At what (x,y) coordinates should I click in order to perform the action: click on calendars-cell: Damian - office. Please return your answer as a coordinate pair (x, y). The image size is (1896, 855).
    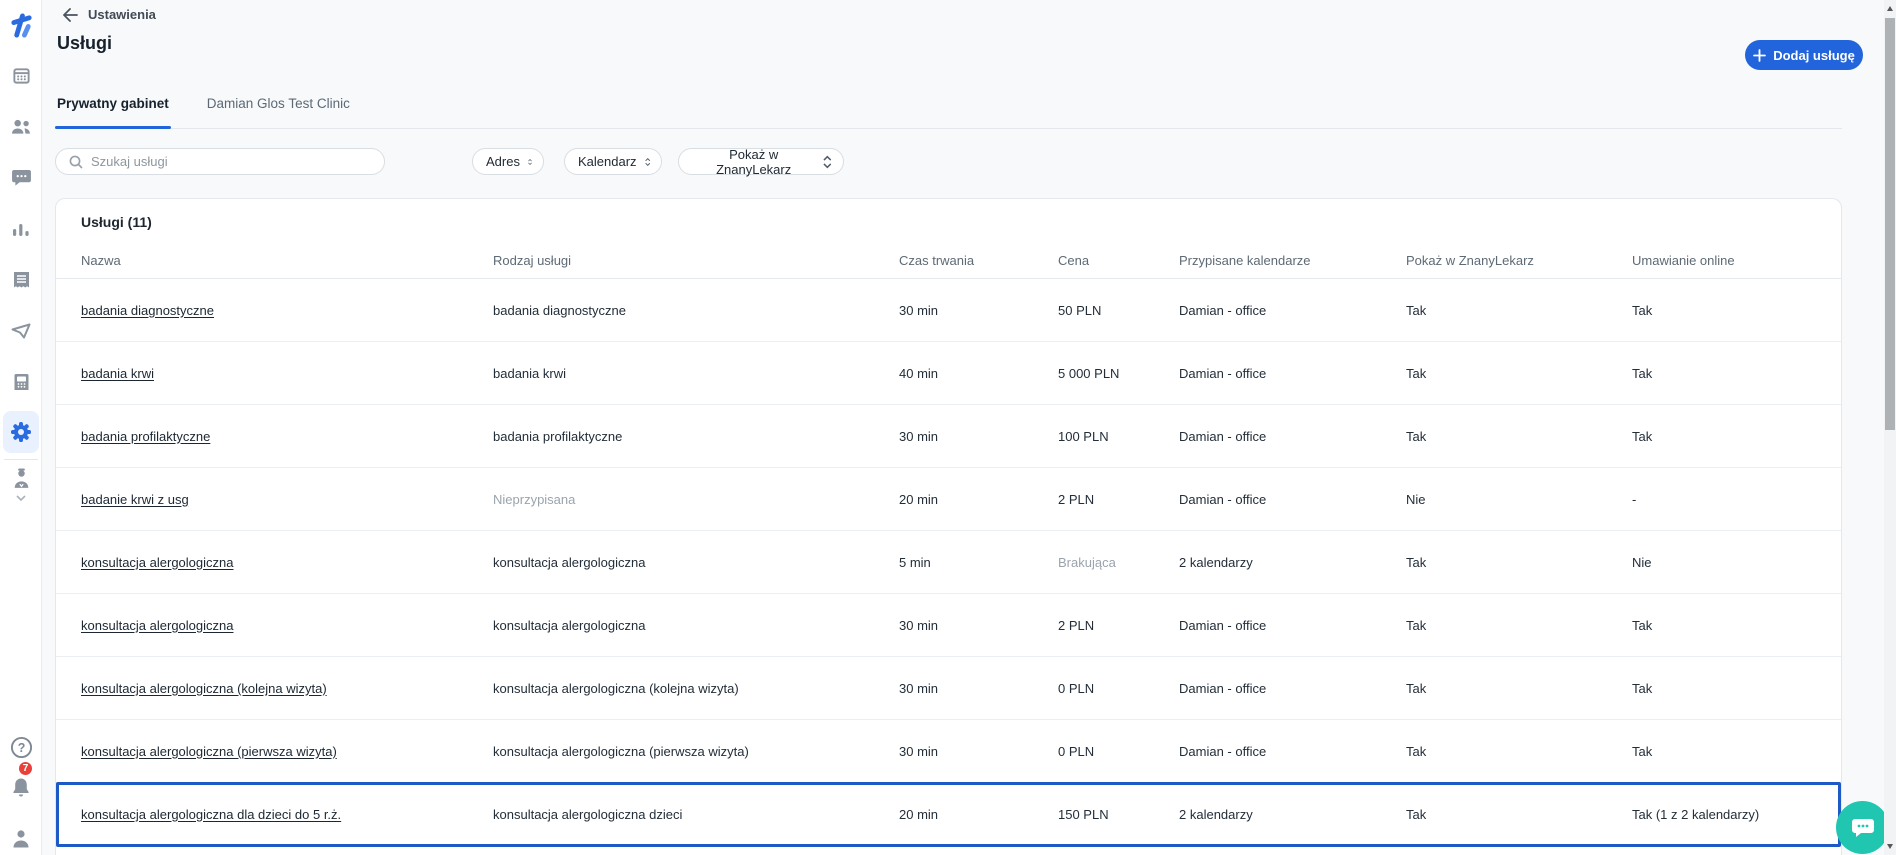
    Looking at the image, I should click on (1223, 310).